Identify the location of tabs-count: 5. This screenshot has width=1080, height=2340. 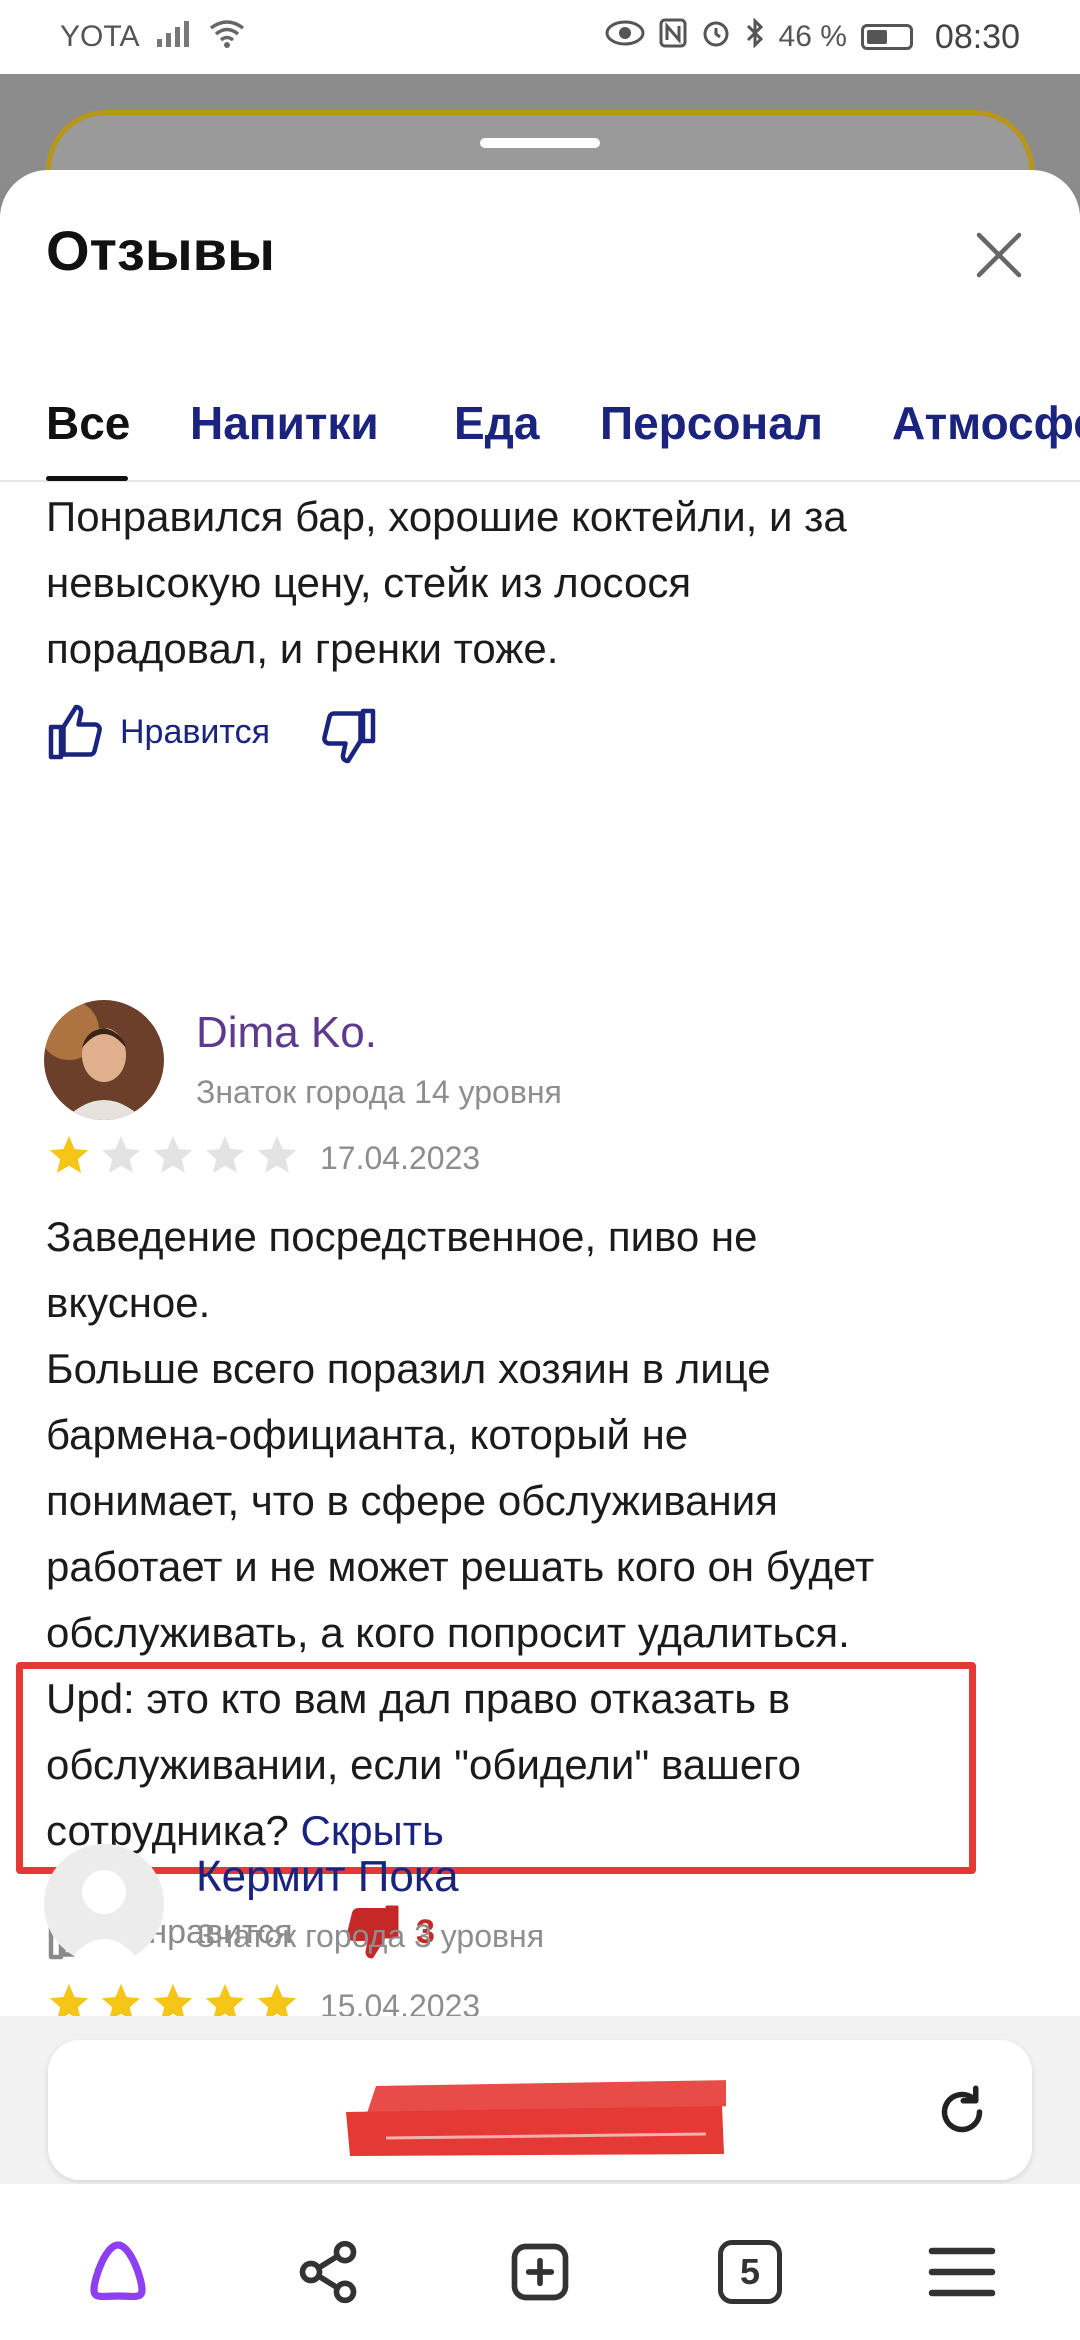
(750, 2272).